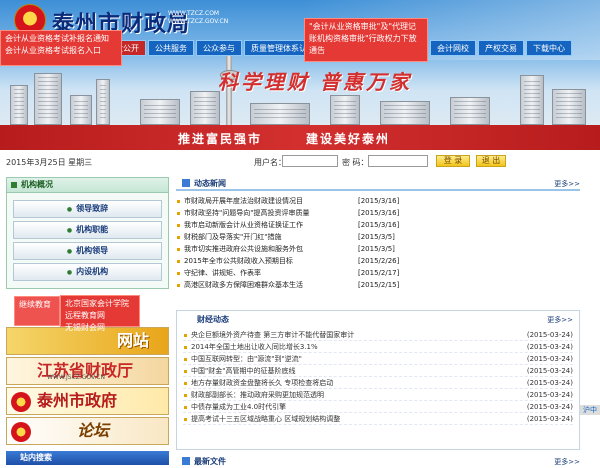  Describe the element at coordinates (37, 311) in the screenshot. I see `continuing-education-popup: 继续教育` at that location.